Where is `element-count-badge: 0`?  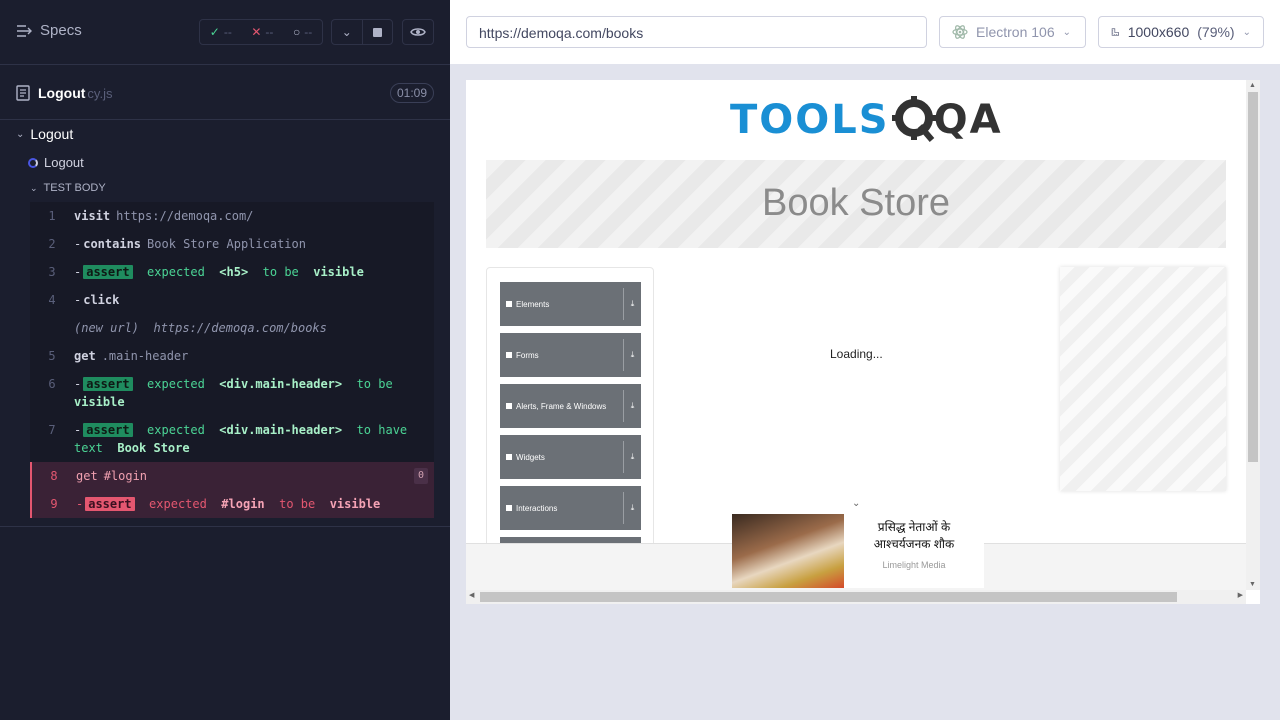 element-count-badge: 0 is located at coordinates (421, 476).